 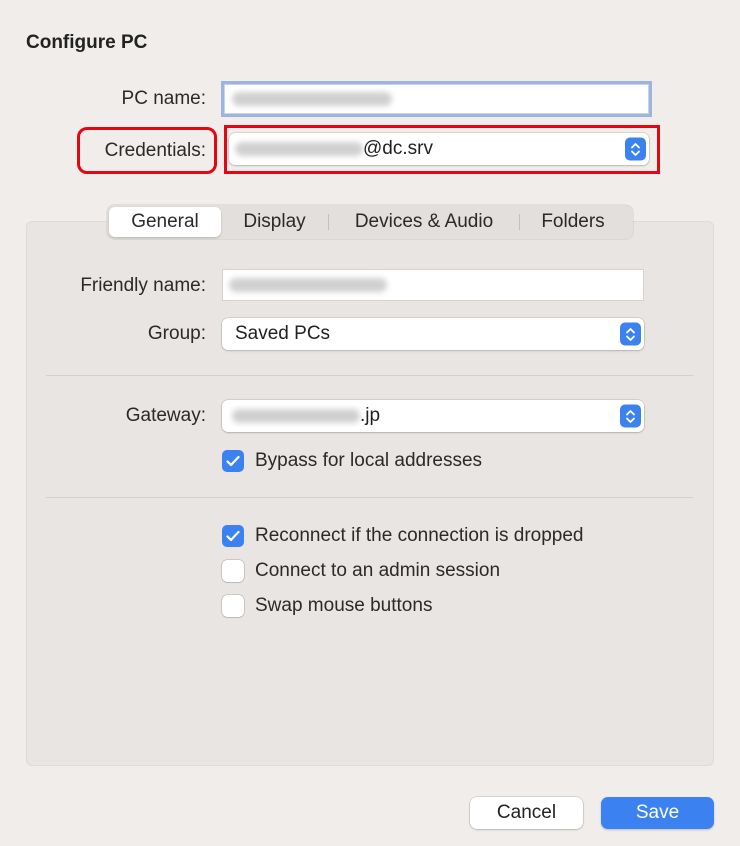 I want to click on reconnect-checkbox: Reconnect if the connection is dropped, so click(x=403, y=536).